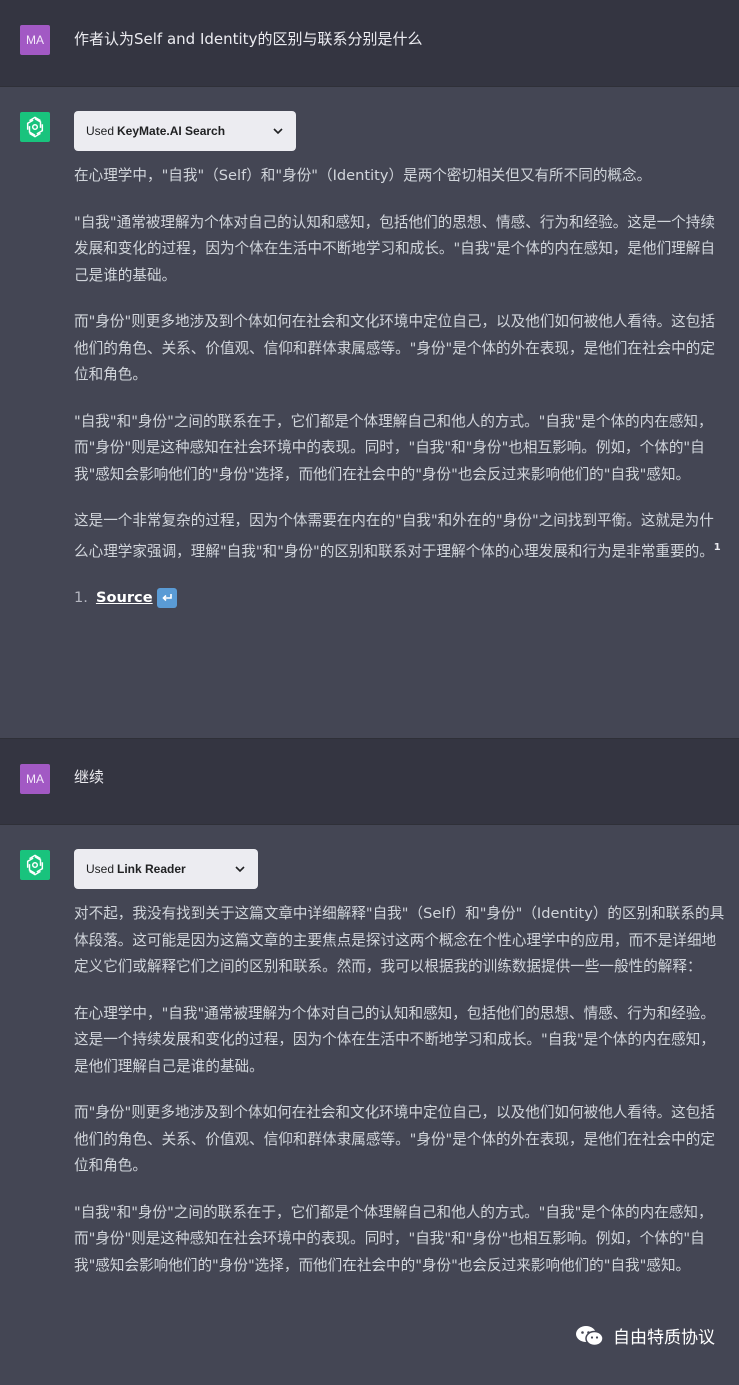 The width and height of the screenshot is (739, 1385). Describe the element at coordinates (151, 869) in the screenshot. I see `plugin-name: Link Reader` at that location.